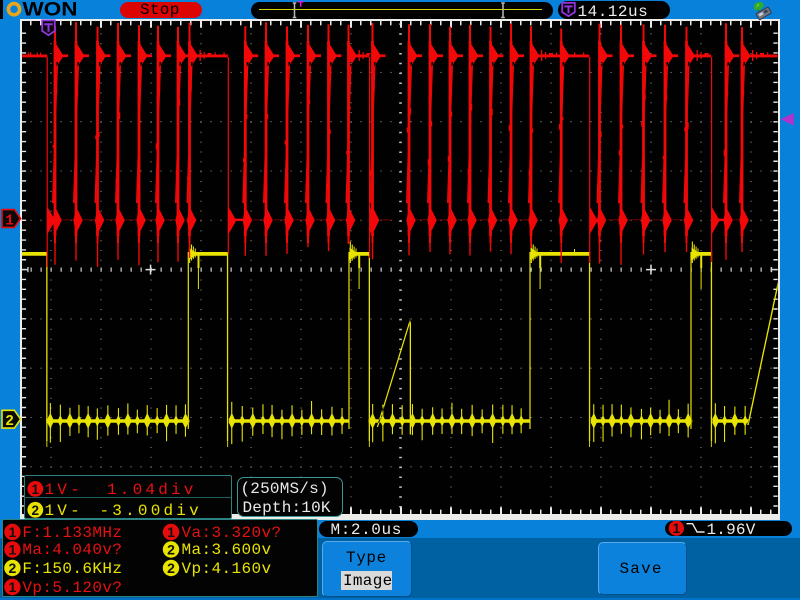  I want to click on svg-text: 1, so click(677, 528).